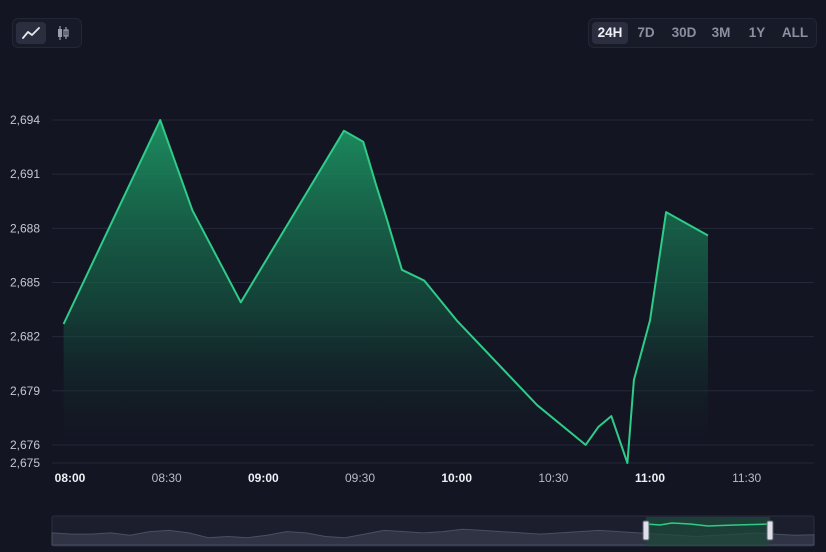  What do you see at coordinates (360, 478) in the screenshot?
I see `x-tick-label: 09:30` at bounding box center [360, 478].